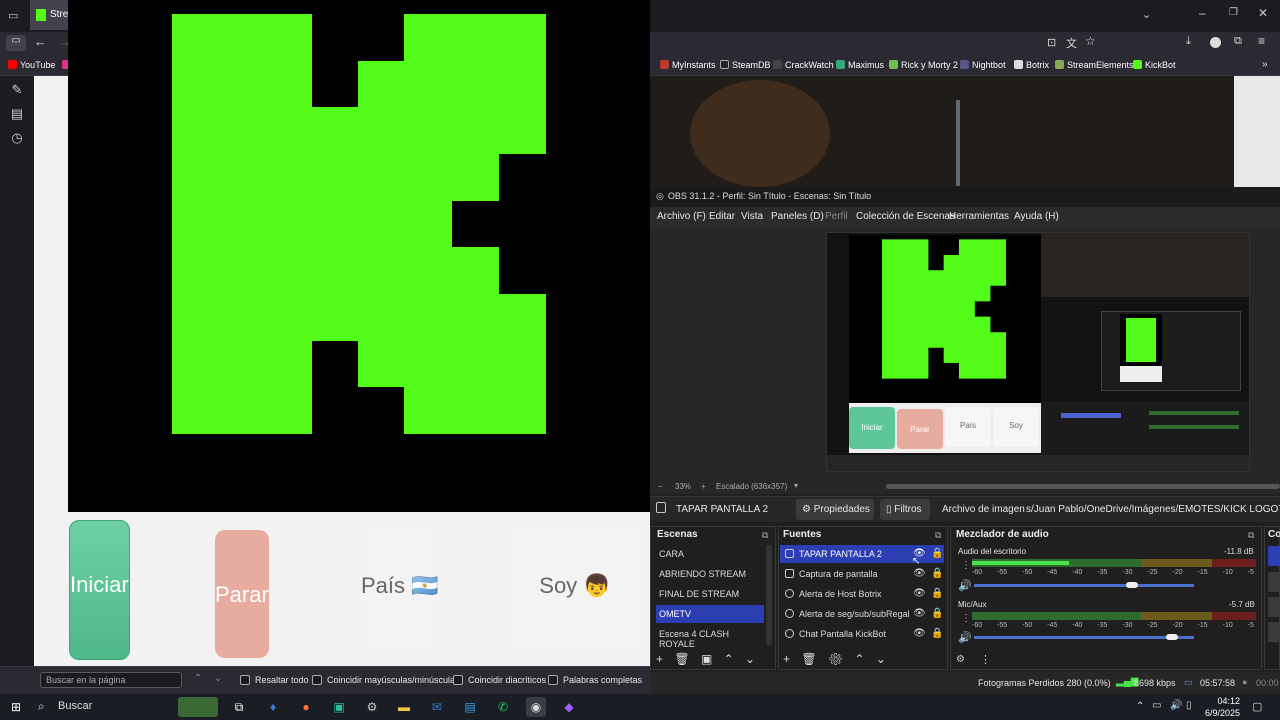 The height and width of the screenshot is (720, 1280). What do you see at coordinates (710, 554) in the screenshot?
I see `scene-item: CARA` at bounding box center [710, 554].